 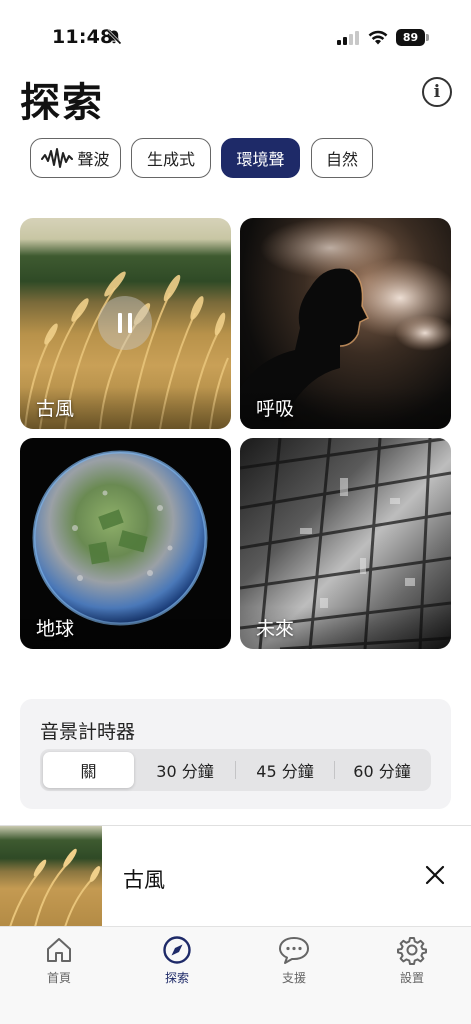 I want to click on timer-option-off: 關, so click(x=88, y=770).